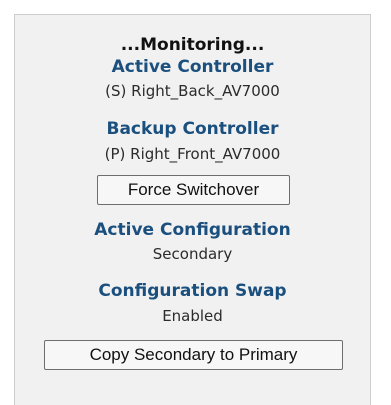 This screenshot has height=405, width=391. What do you see at coordinates (192, 91) in the screenshot?
I see `active-controller-value: (S) Right_Back_AV7000` at bounding box center [192, 91].